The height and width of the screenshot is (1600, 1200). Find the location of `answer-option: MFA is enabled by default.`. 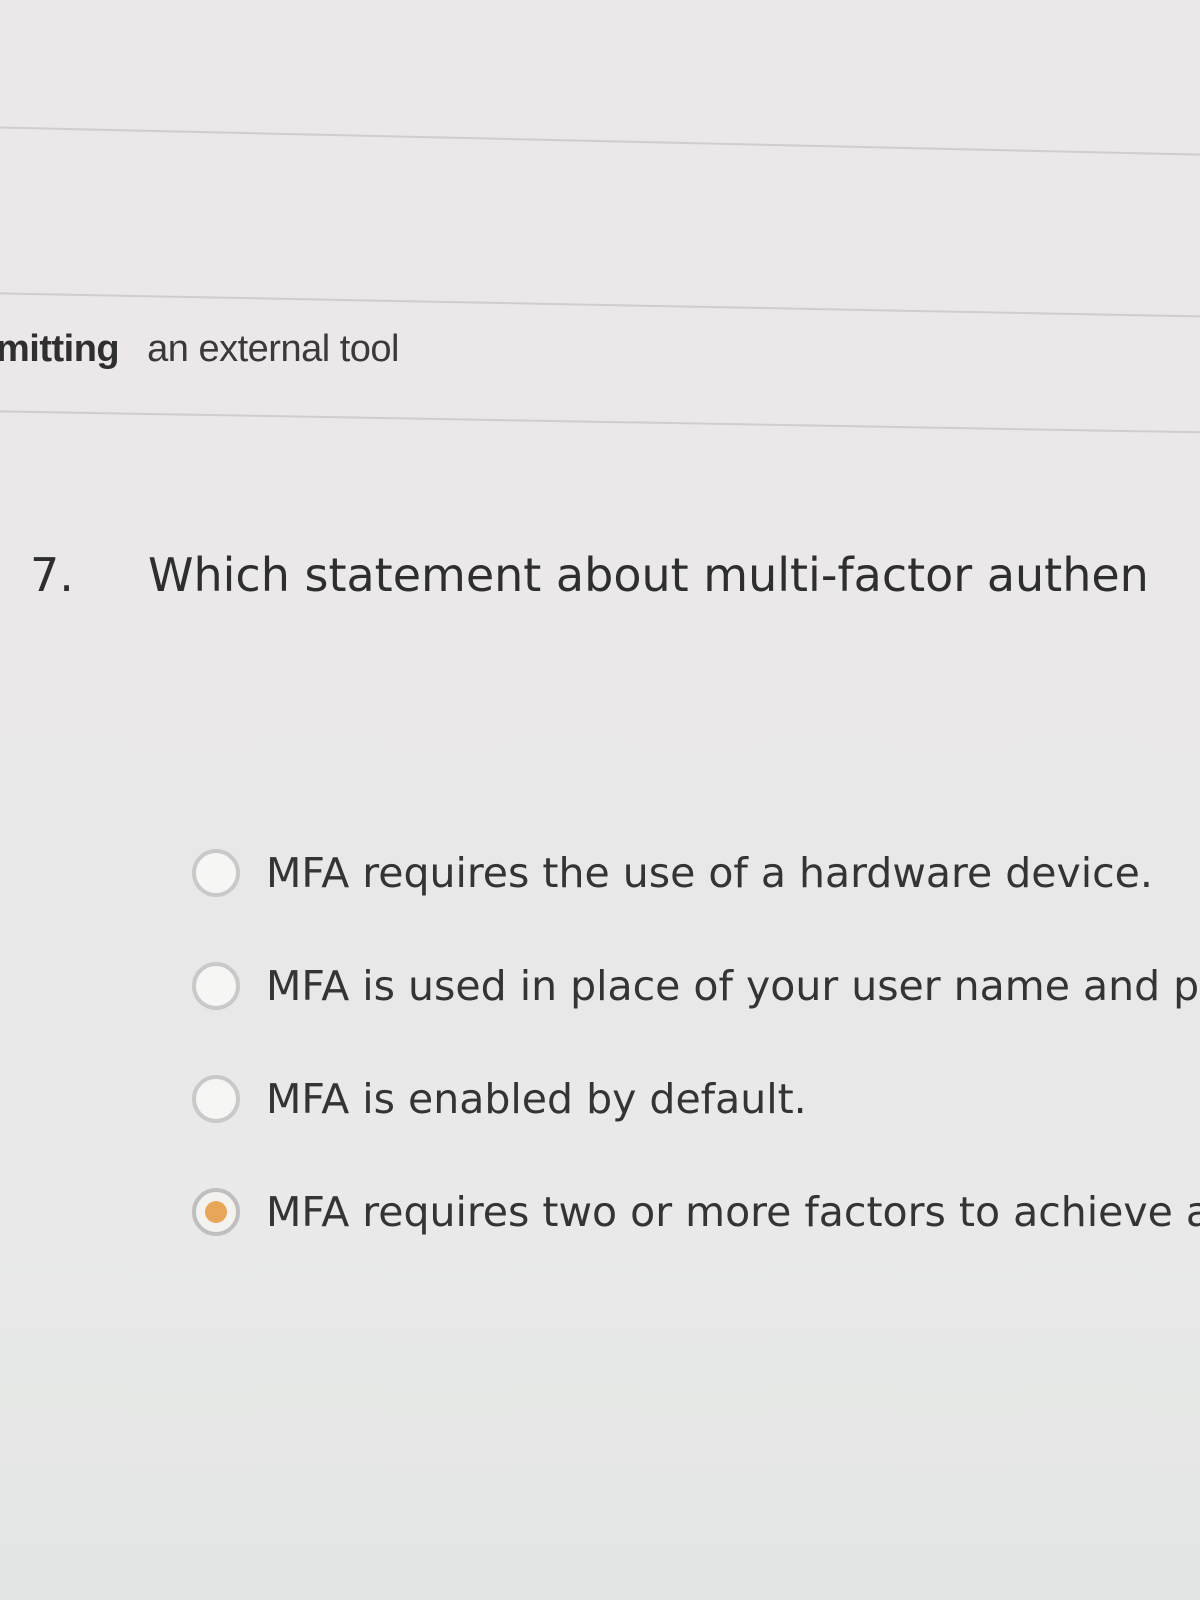

answer-option: MFA is enabled by default. is located at coordinates (696, 1099).